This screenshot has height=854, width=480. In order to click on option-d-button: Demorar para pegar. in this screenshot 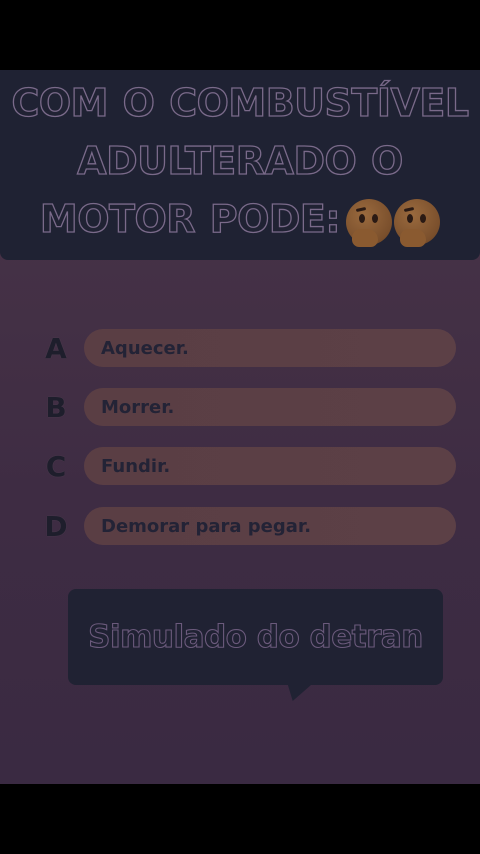, I will do `click(270, 526)`.